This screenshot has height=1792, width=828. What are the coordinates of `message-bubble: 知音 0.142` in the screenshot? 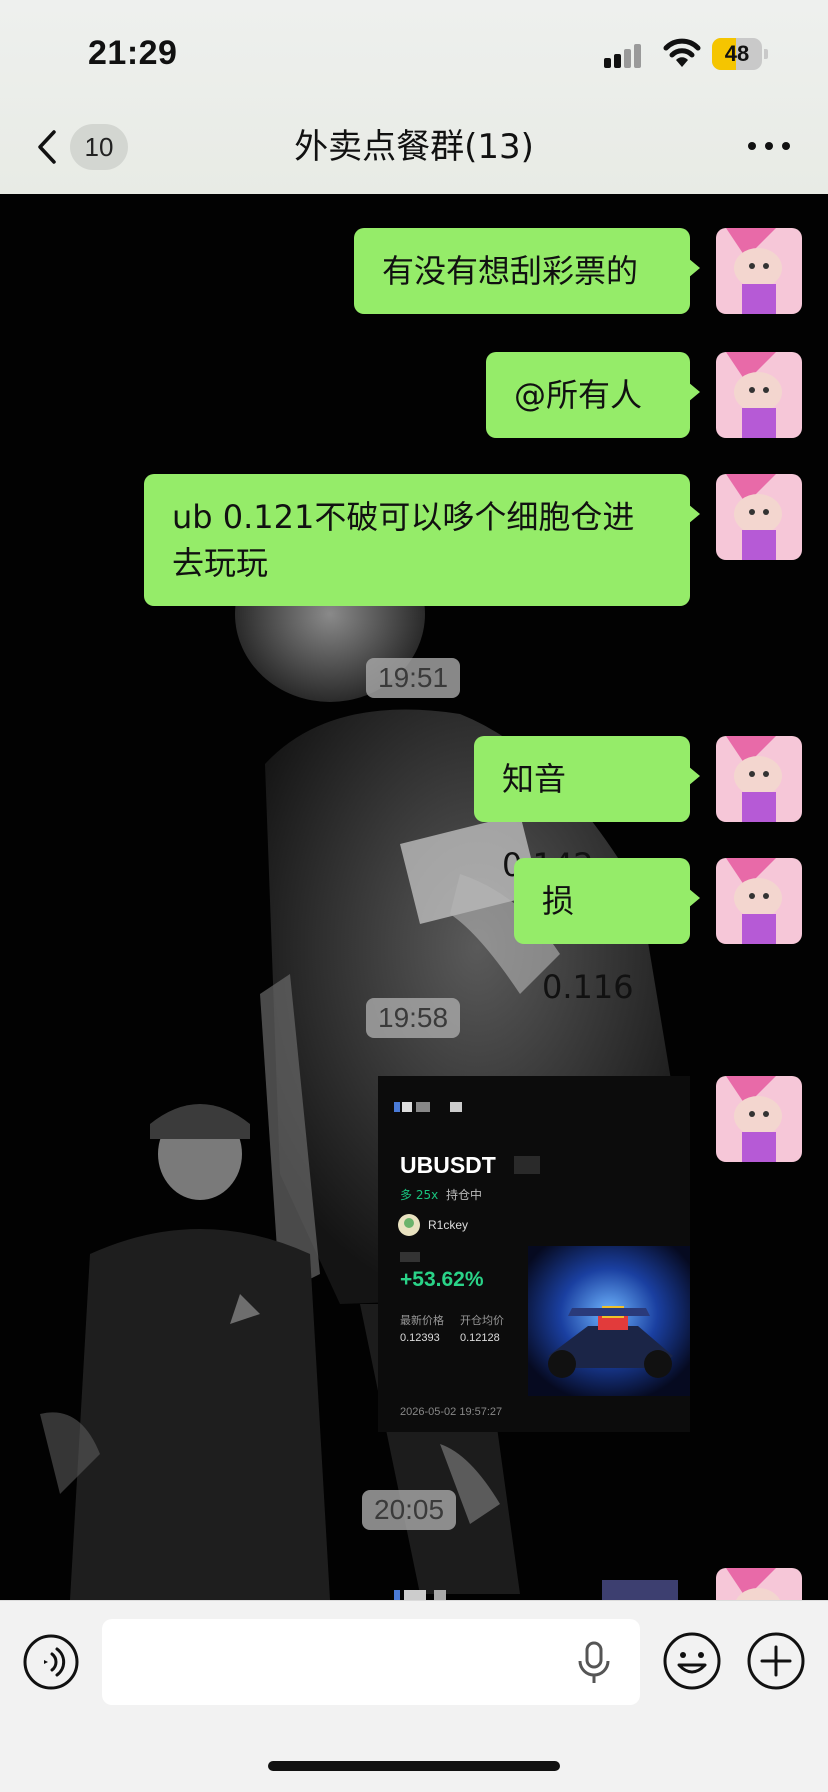 It's located at (587, 810).